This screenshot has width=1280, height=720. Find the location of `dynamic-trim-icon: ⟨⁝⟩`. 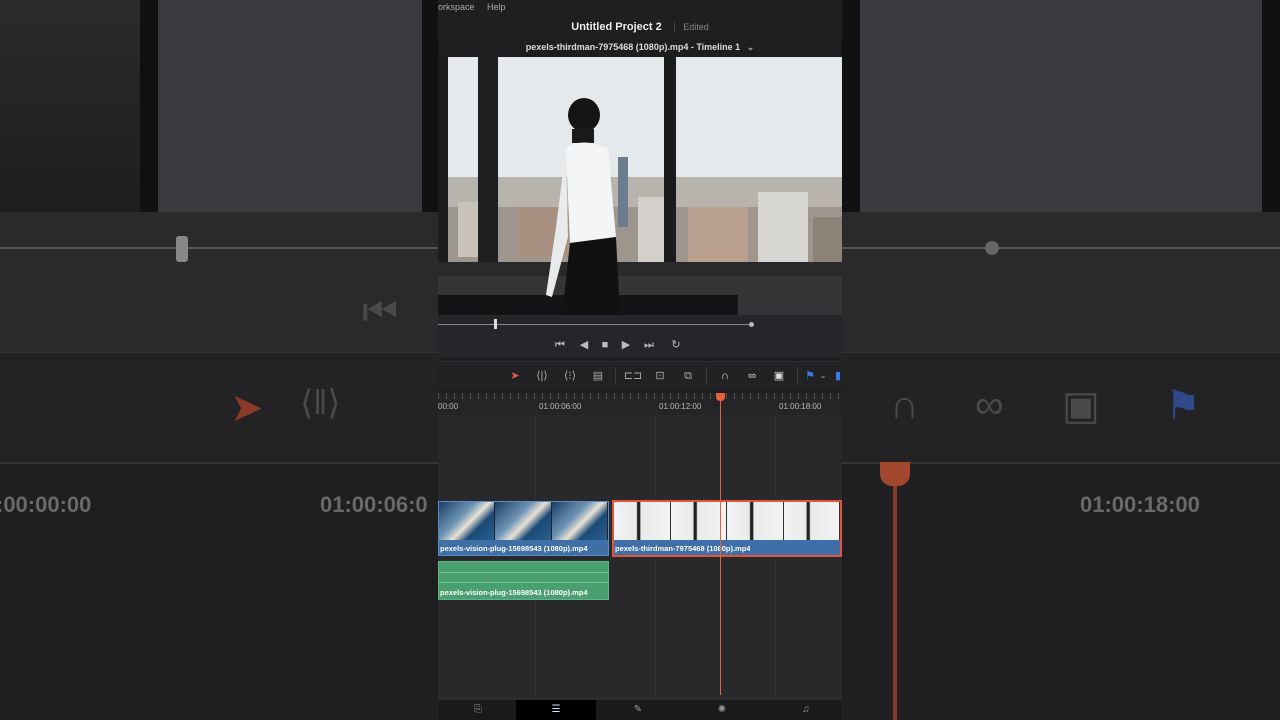

dynamic-trim-icon: ⟨⁝⟩ is located at coordinates (570, 376).